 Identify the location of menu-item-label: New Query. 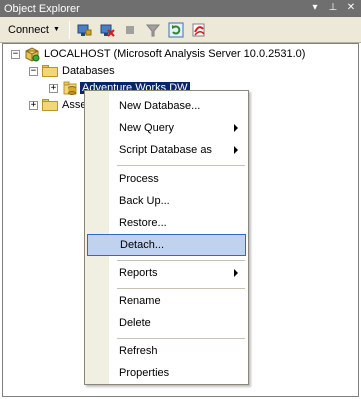
(147, 128).